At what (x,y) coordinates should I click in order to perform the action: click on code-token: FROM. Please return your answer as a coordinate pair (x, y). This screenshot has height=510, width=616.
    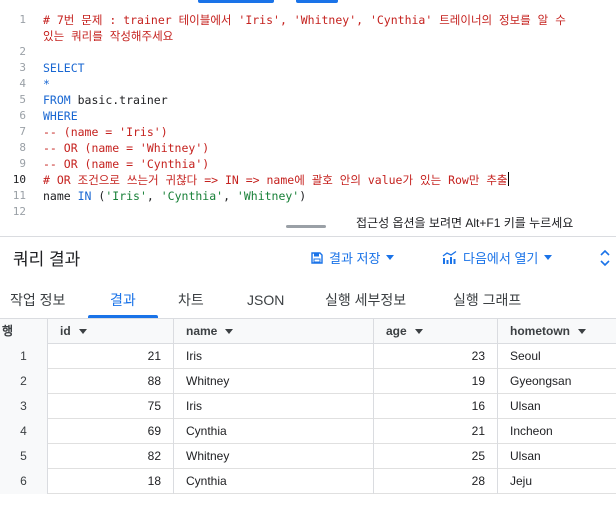
    Looking at the image, I should click on (57, 100).